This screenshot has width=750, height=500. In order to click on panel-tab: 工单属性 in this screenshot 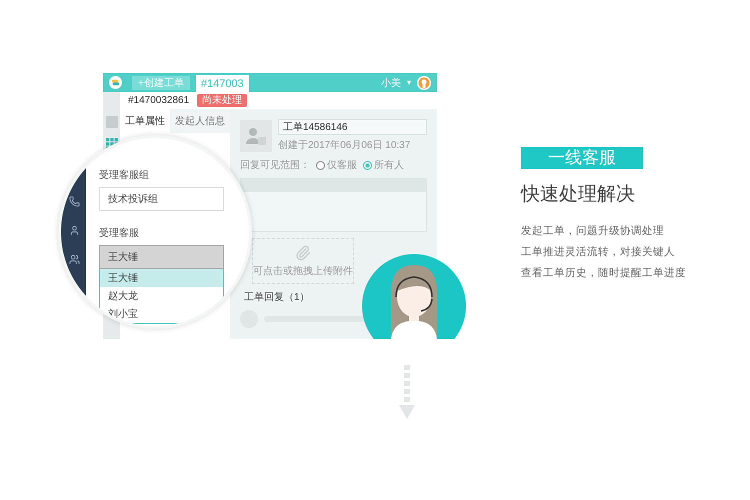, I will do `click(145, 121)`.